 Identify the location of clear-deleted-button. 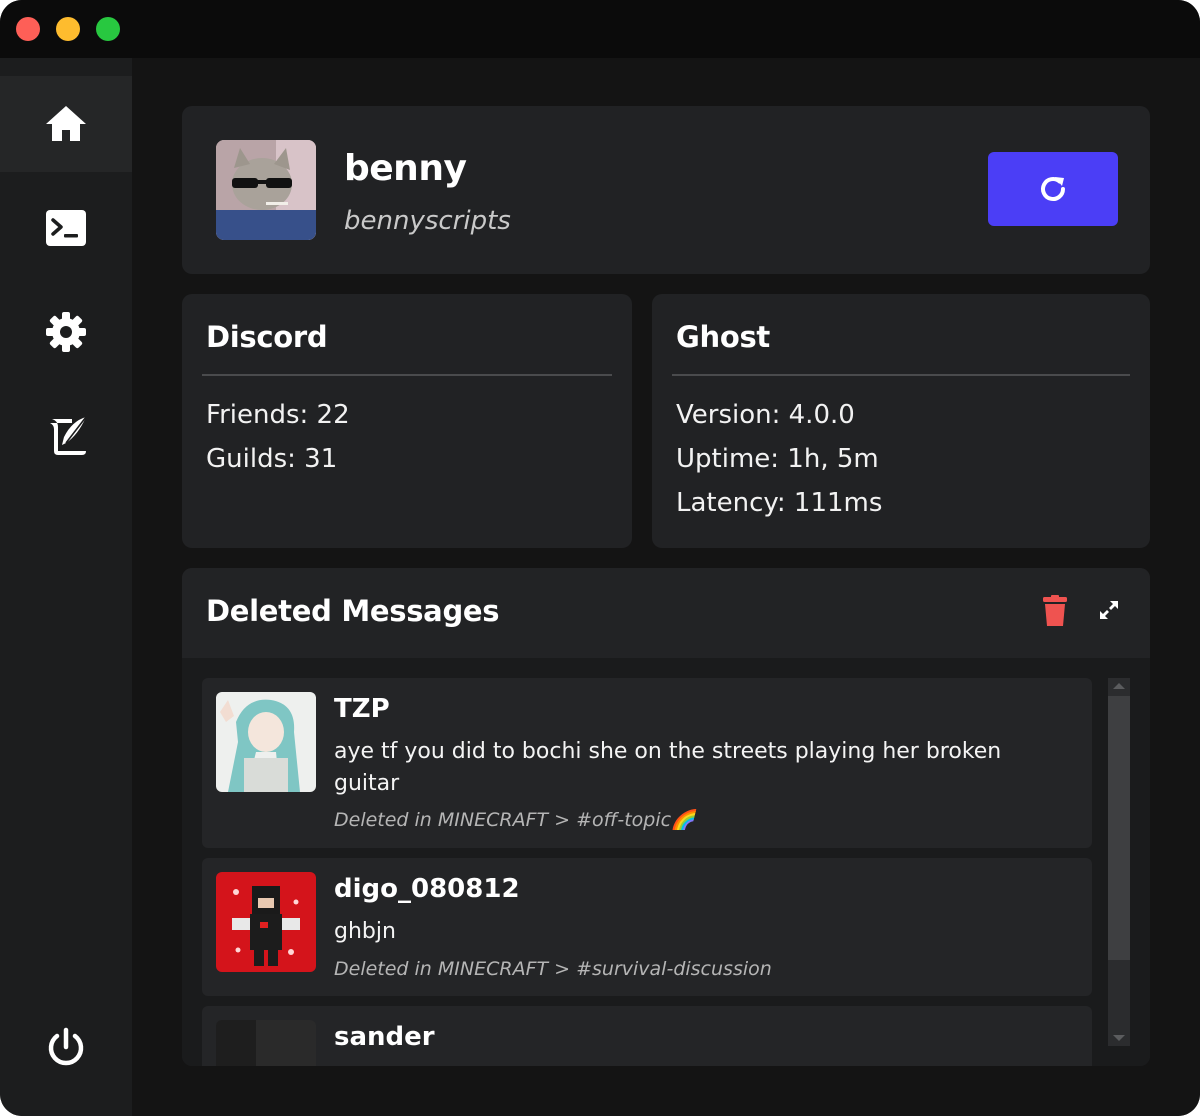
(1055, 612).